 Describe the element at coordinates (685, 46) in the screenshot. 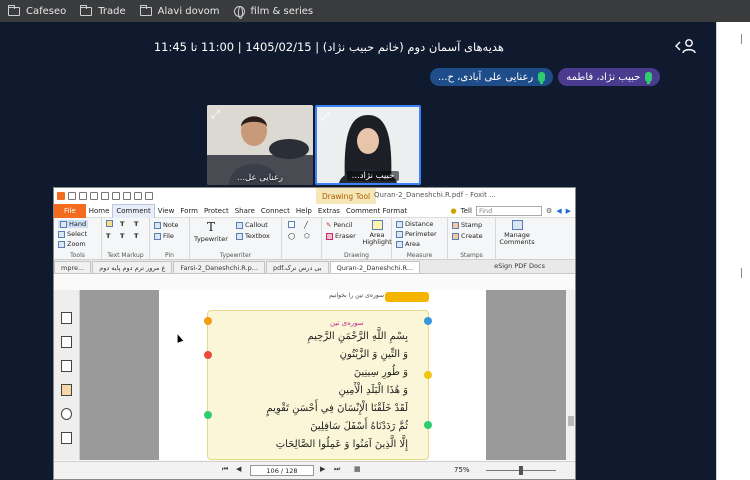

I see `participants-icon` at that location.